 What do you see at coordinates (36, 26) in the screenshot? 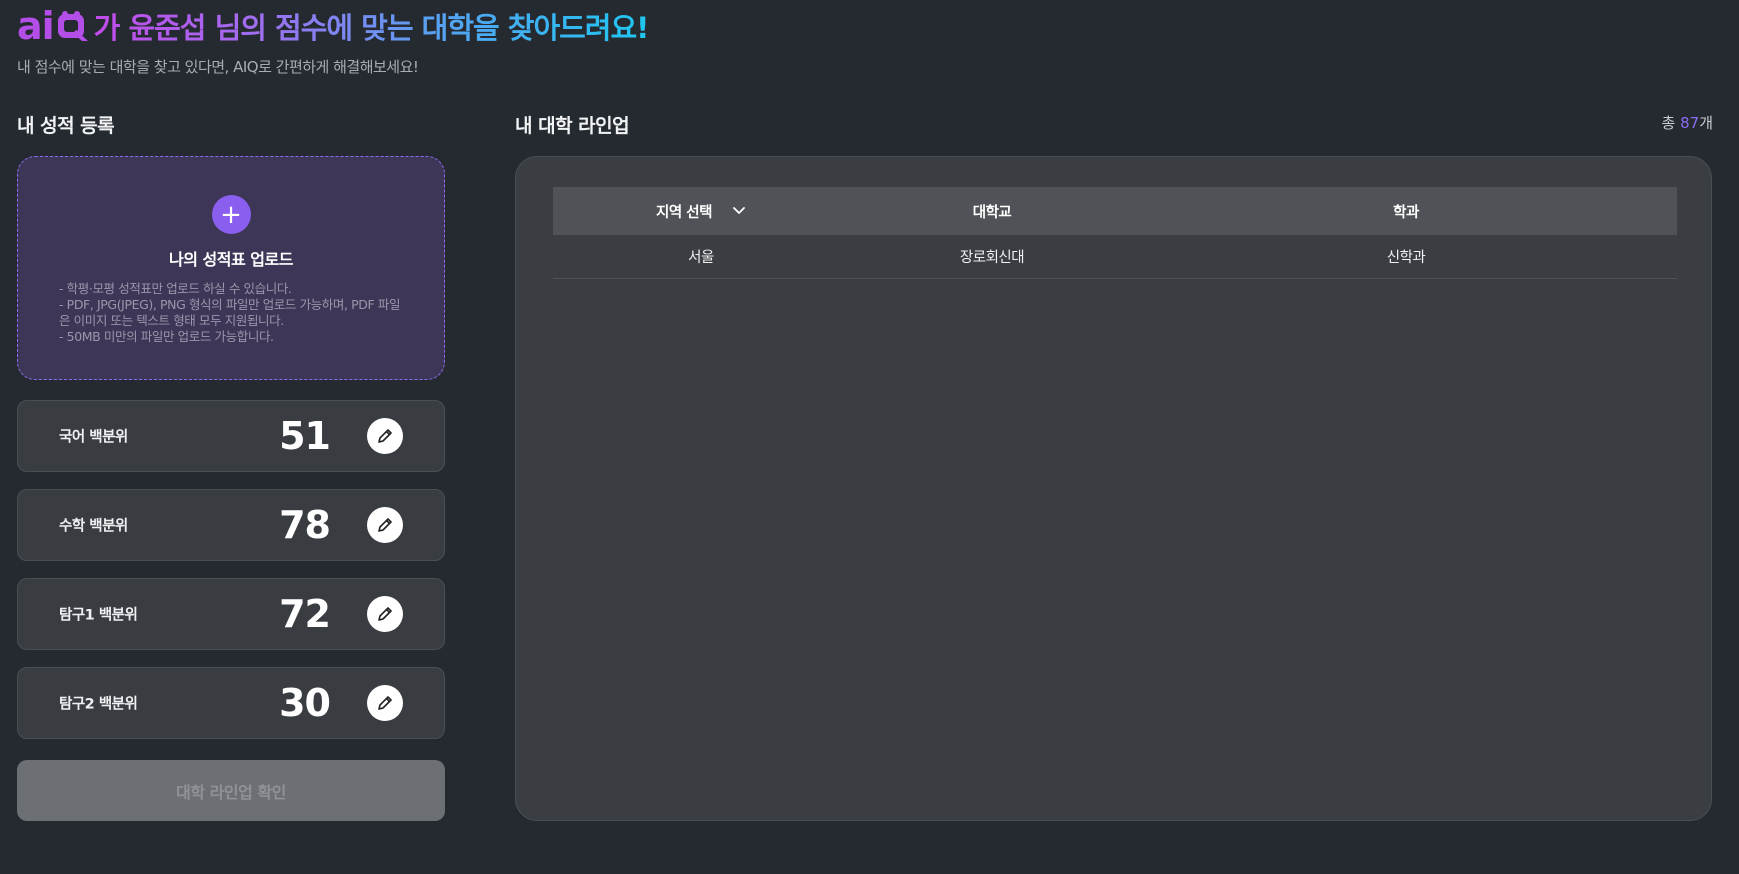
I see `logo-text: ai` at bounding box center [36, 26].